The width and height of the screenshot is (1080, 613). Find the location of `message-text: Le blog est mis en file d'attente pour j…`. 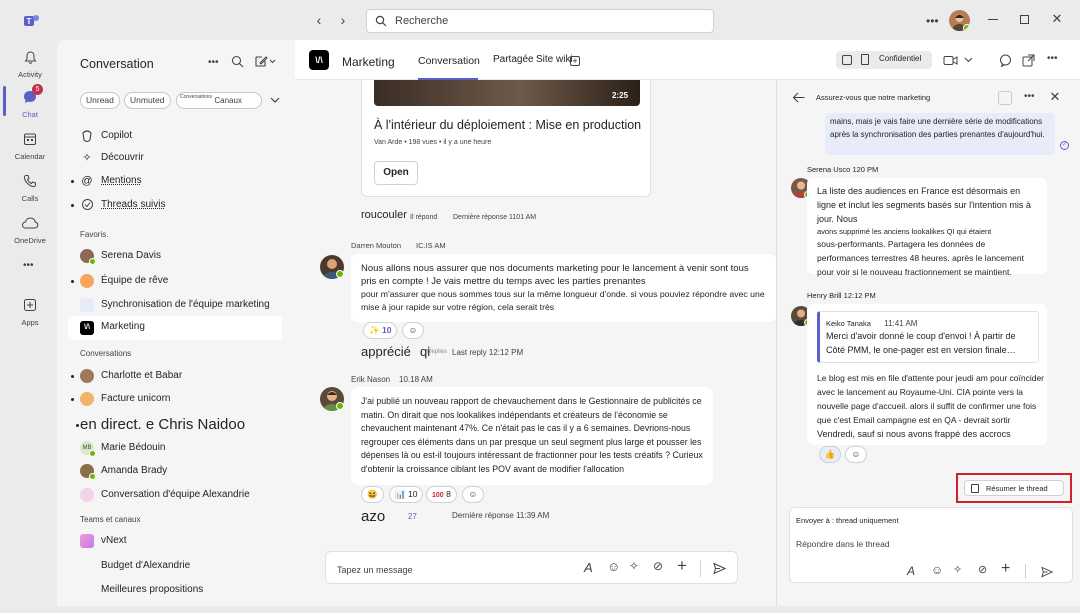

message-text: Le blog est mis en file d'attente pour j… is located at coordinates (931, 399).